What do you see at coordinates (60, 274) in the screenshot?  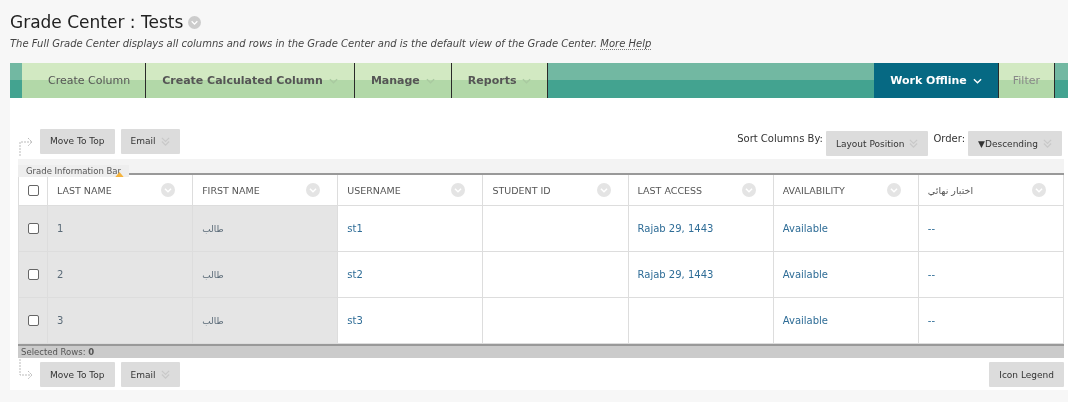 I see `table-cell: 2` at bounding box center [60, 274].